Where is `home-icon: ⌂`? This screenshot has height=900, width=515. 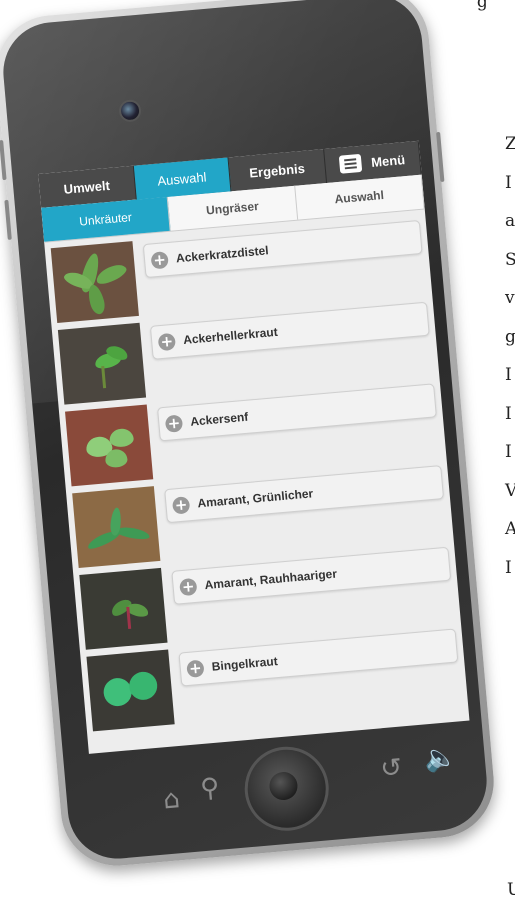
home-icon: ⌂ is located at coordinates (171, 799).